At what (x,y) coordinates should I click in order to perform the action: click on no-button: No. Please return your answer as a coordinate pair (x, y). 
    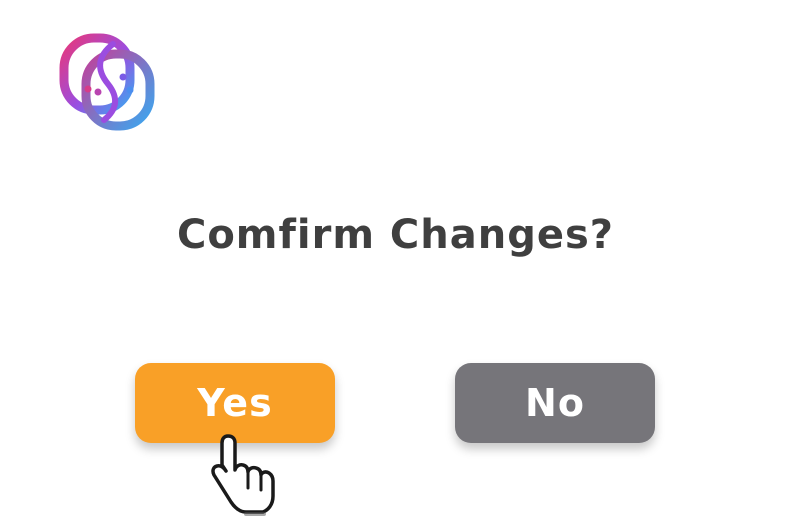
    Looking at the image, I should click on (555, 403).